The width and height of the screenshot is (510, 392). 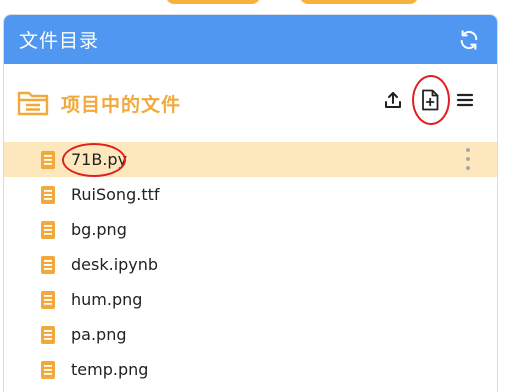 I want to click on file-name: bg.png, so click(x=99, y=229).